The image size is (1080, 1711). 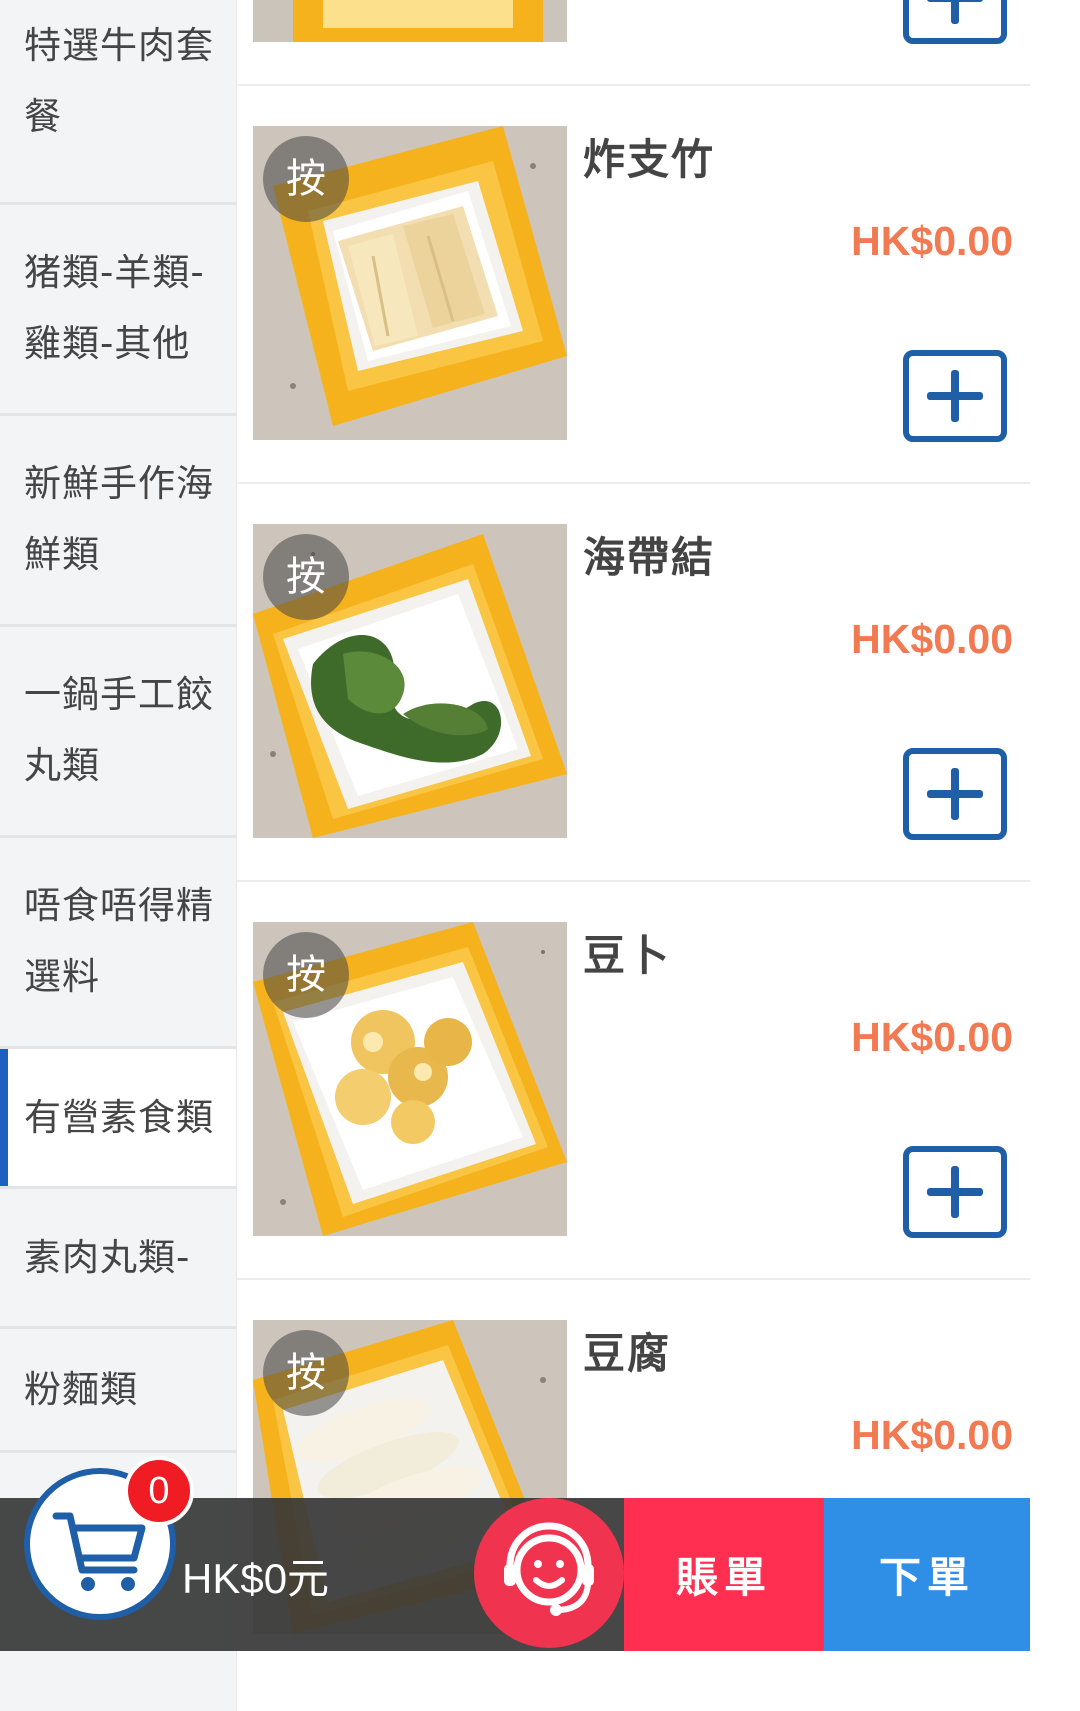 I want to click on product-image, so click(x=410, y=21).